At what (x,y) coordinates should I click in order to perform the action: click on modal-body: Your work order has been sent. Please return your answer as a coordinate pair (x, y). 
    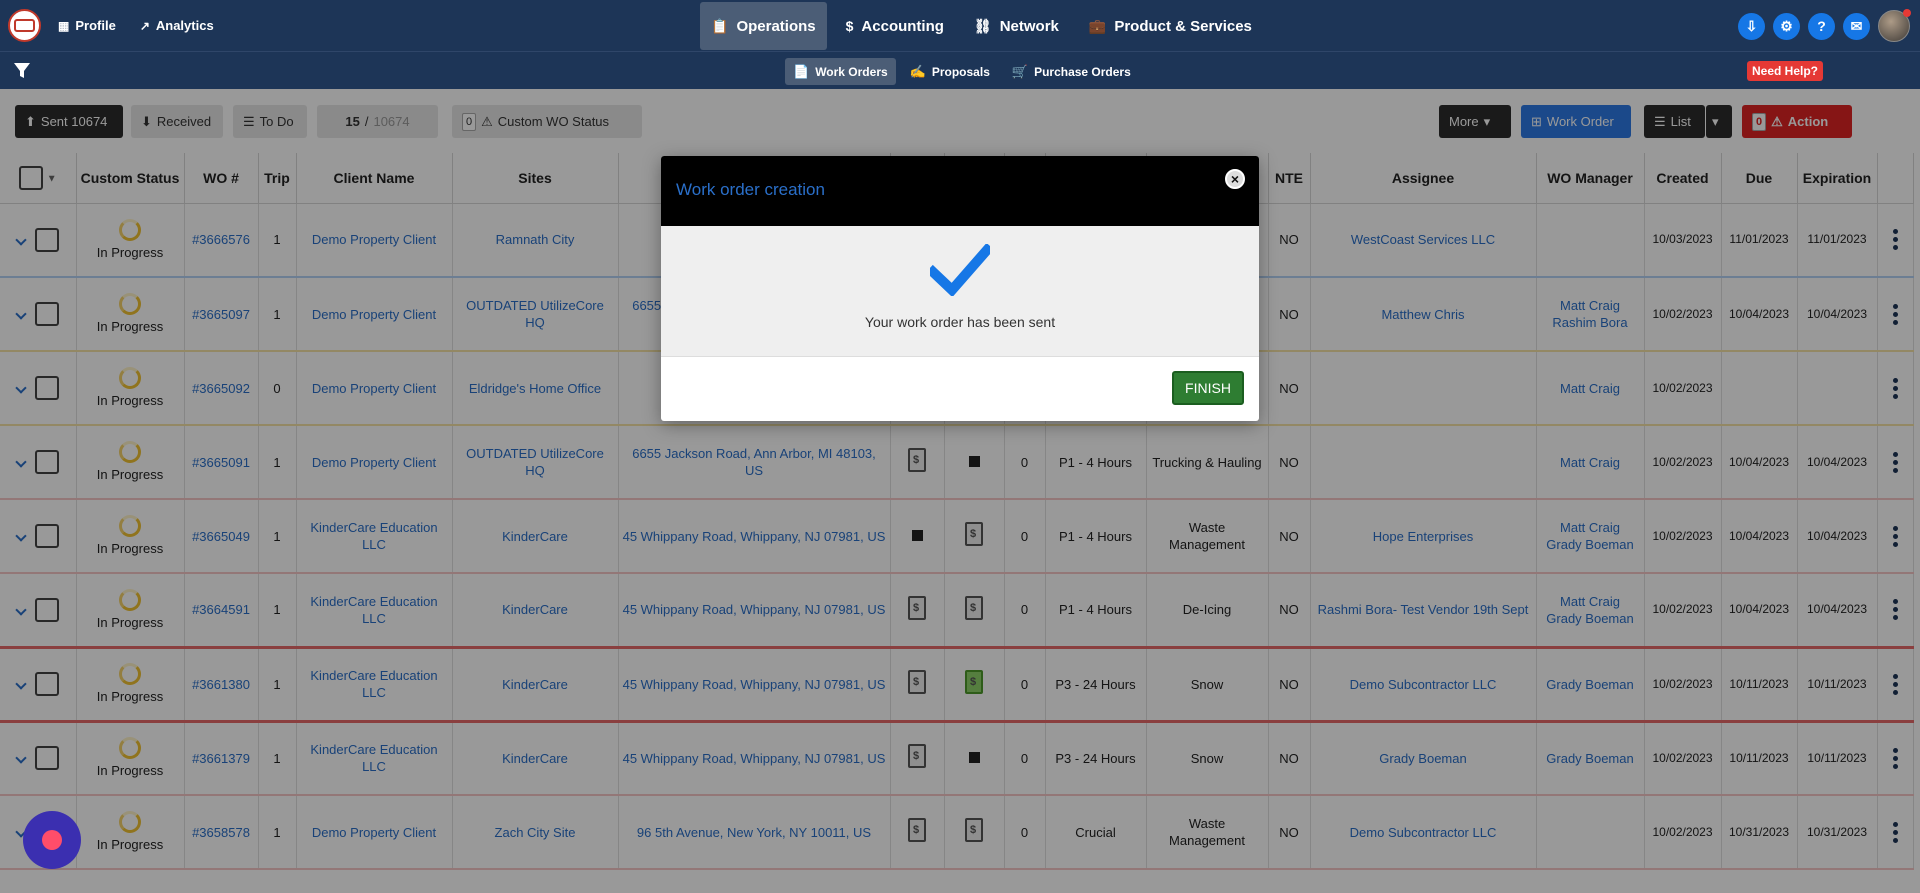
    Looking at the image, I should click on (960, 291).